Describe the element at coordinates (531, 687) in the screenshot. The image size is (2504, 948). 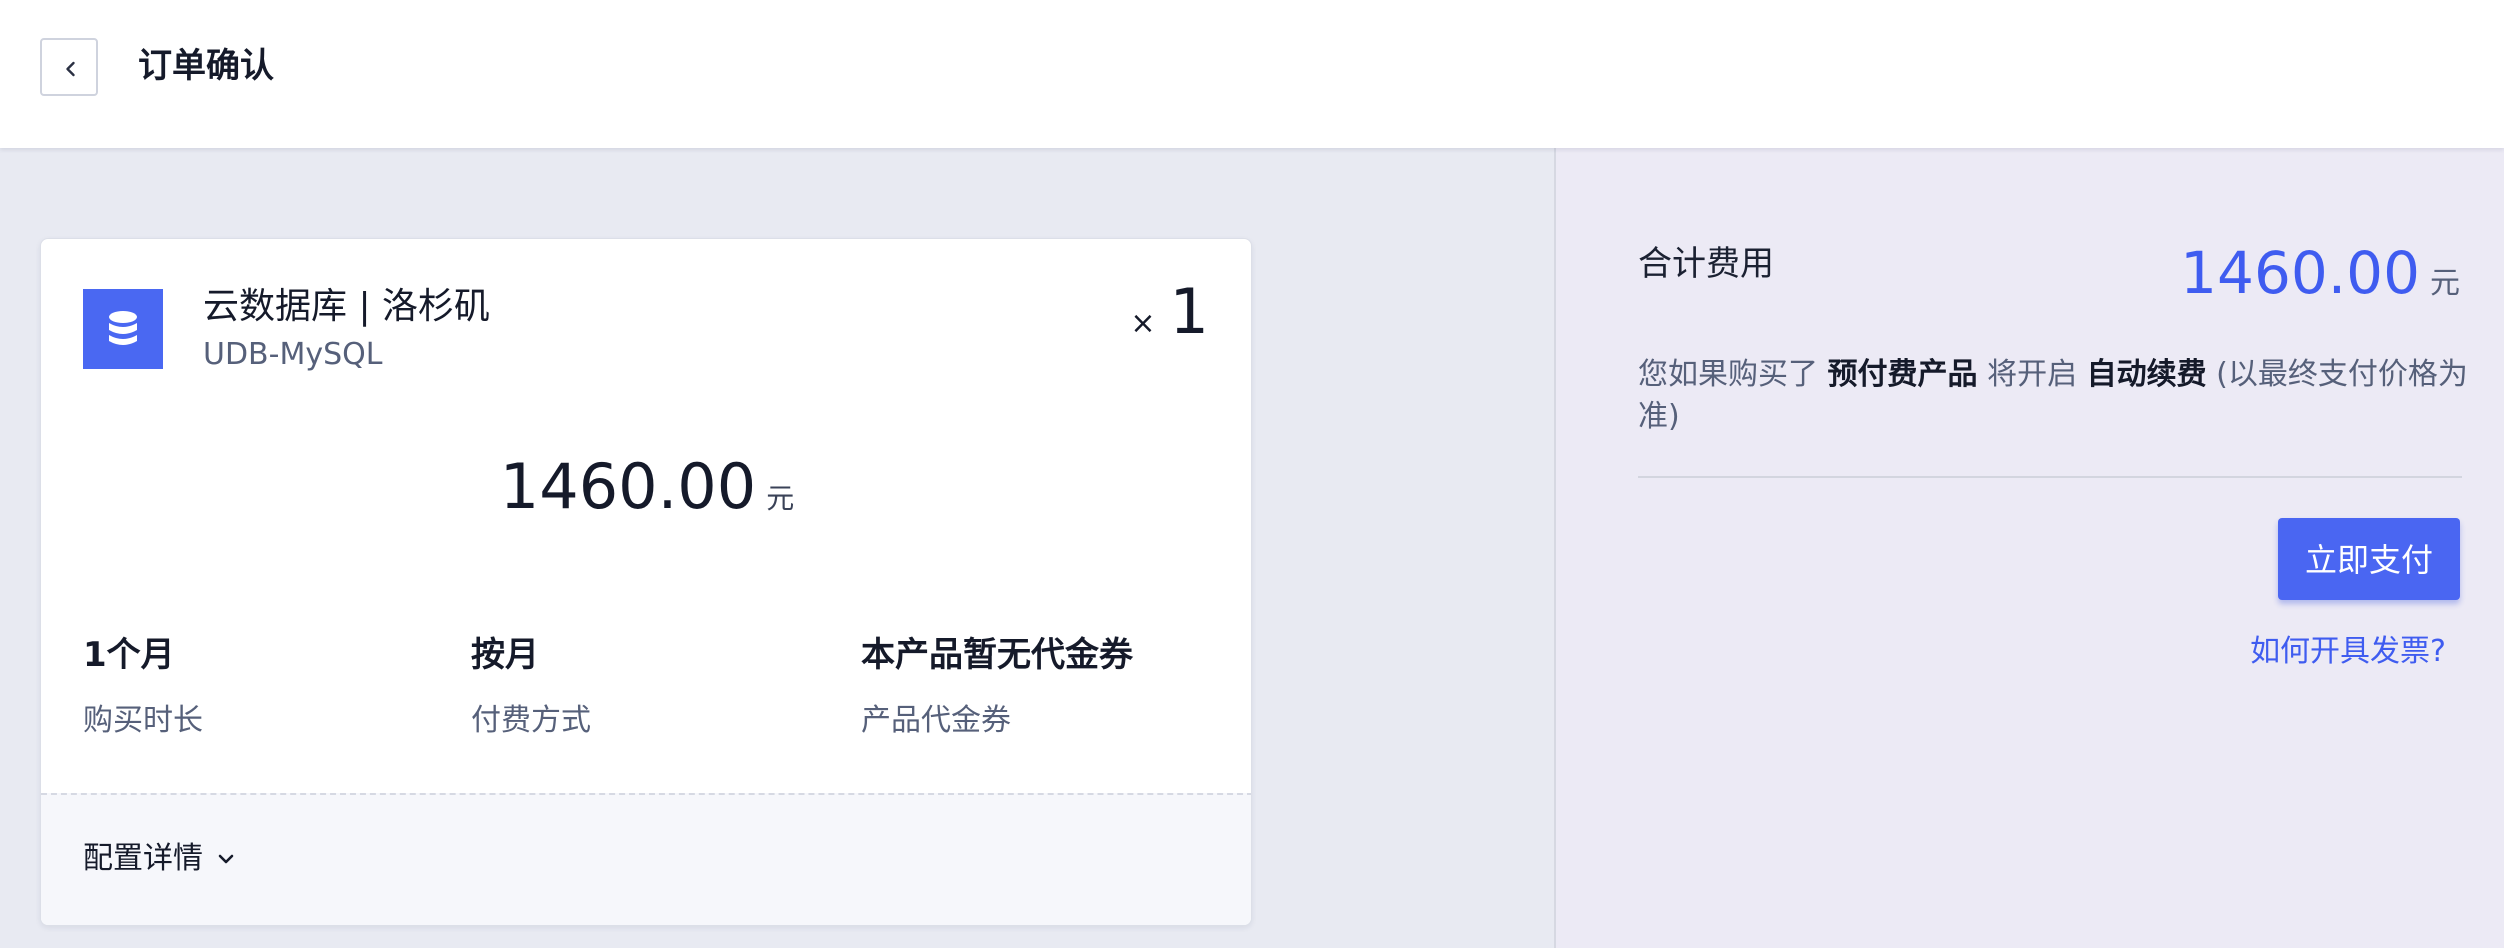
I see `spec-billing: 按月 付费方式` at that location.